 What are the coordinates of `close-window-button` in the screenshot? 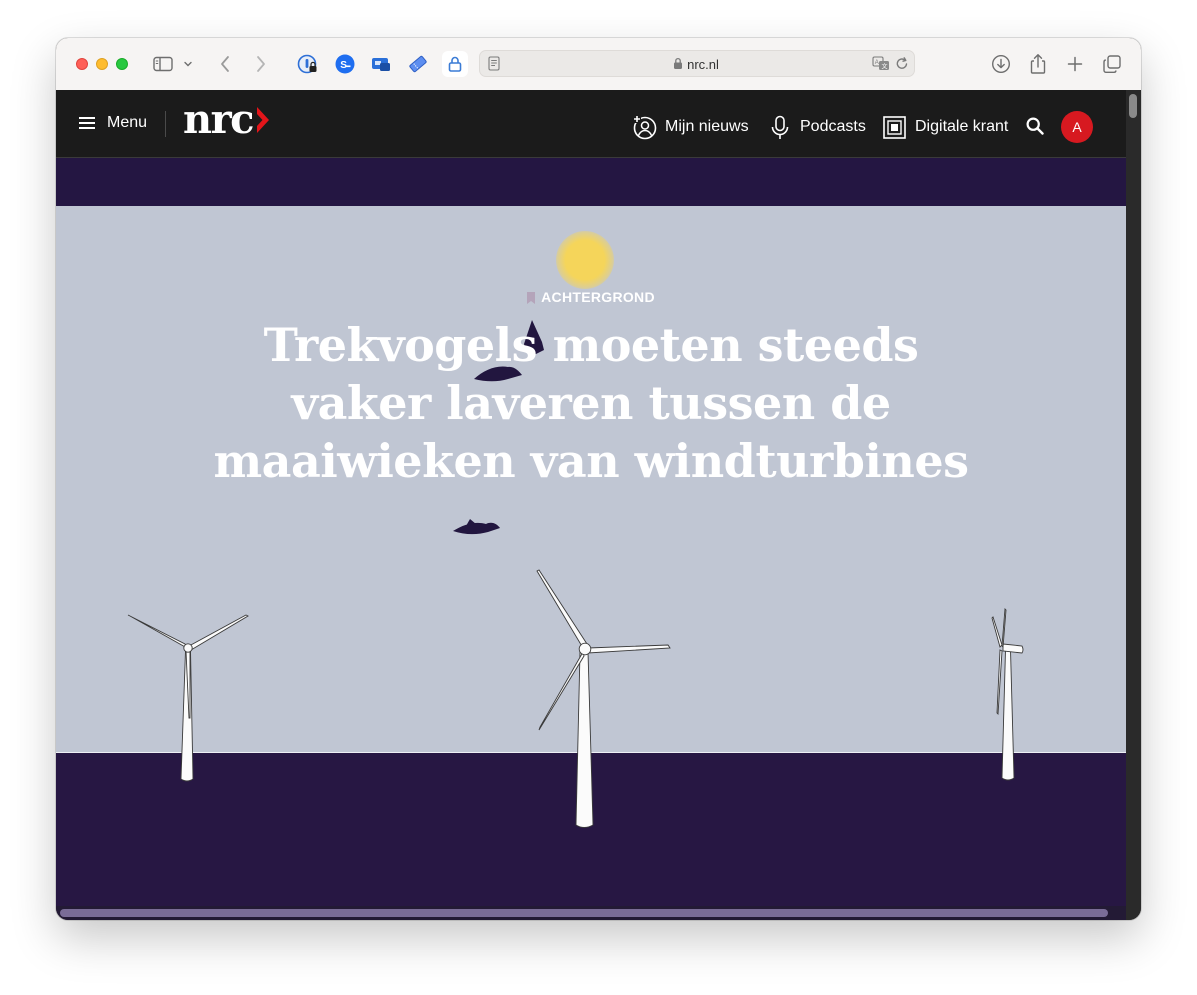 It's located at (82, 64).